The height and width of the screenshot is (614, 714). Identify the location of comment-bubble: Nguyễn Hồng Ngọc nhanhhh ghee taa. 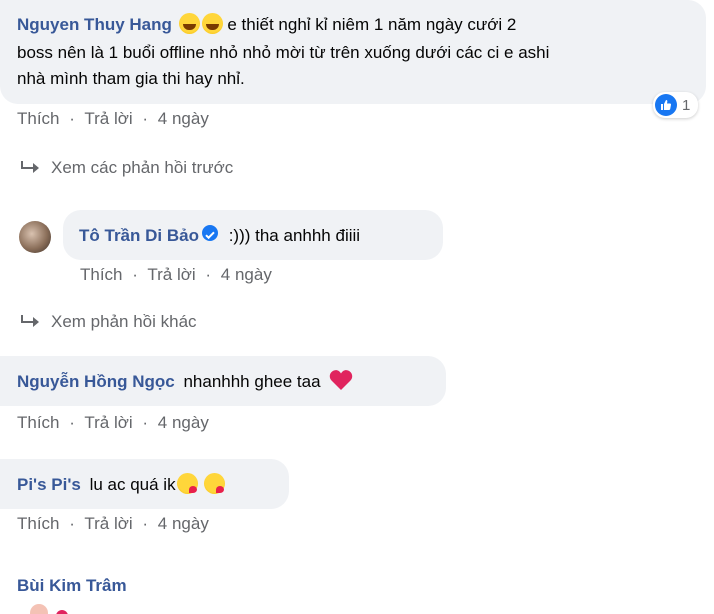
(223, 381).